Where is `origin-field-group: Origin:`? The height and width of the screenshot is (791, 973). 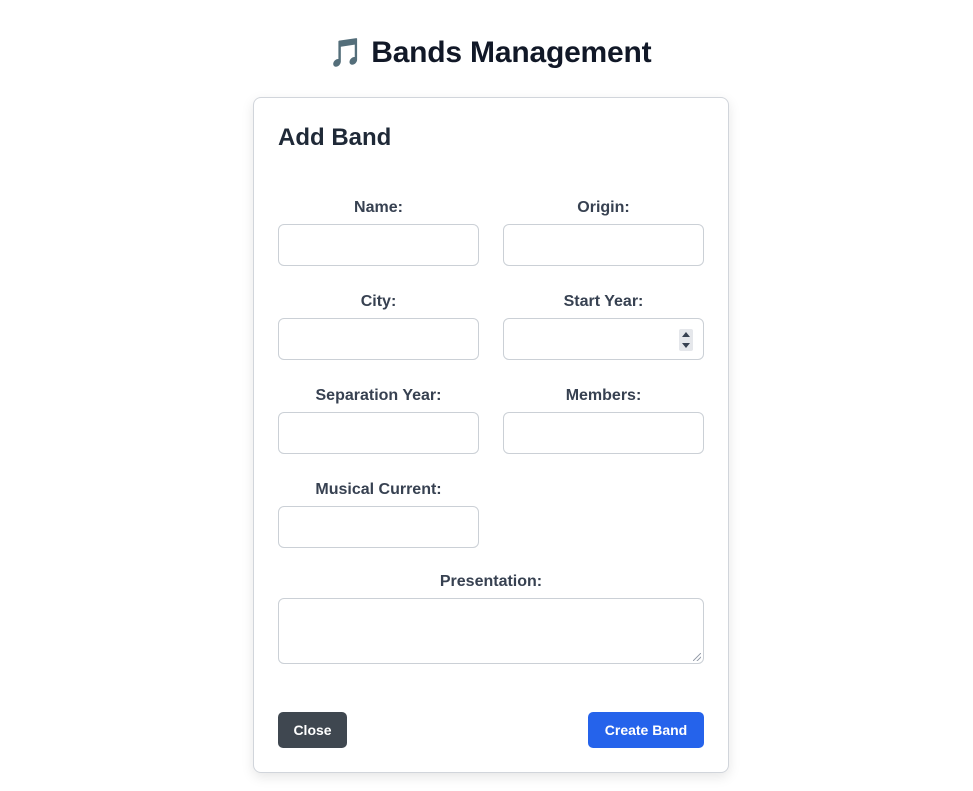 origin-field-group: Origin: is located at coordinates (603, 232).